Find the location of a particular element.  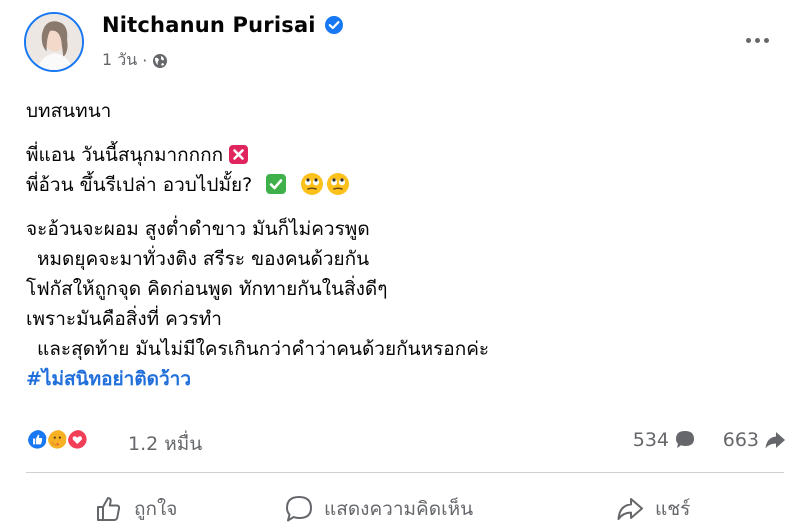

post-meta: 1 วัน · is located at coordinates (135, 60).